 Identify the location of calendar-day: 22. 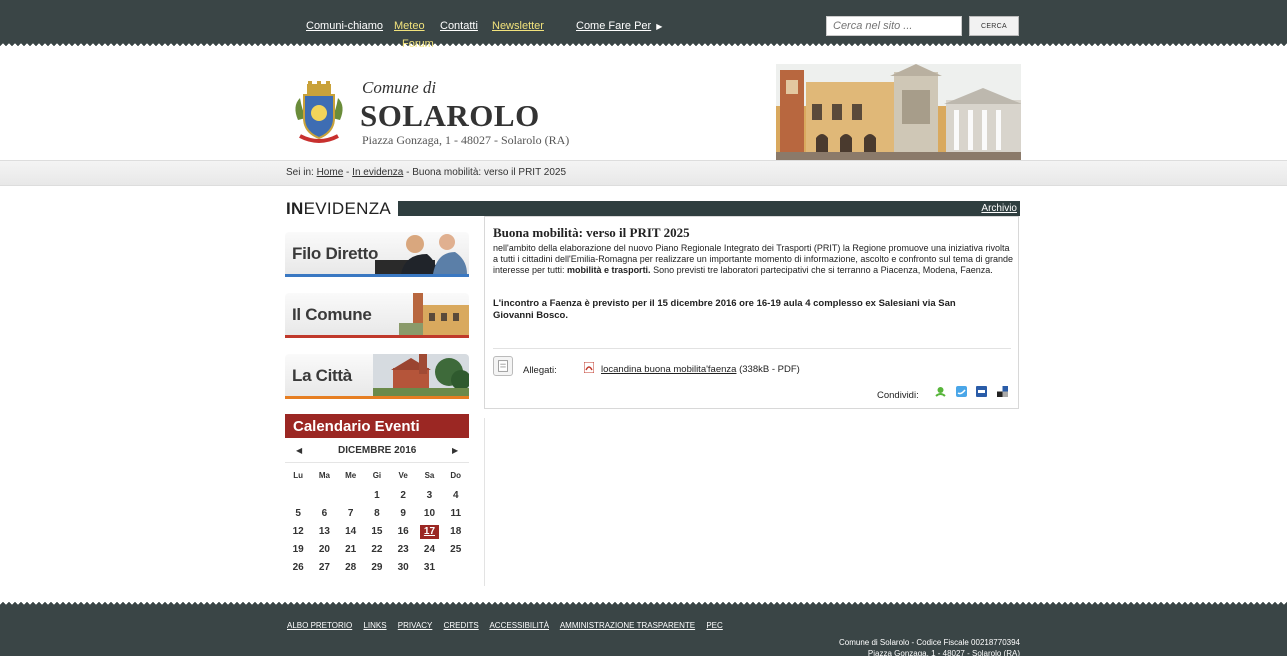
(377, 550).